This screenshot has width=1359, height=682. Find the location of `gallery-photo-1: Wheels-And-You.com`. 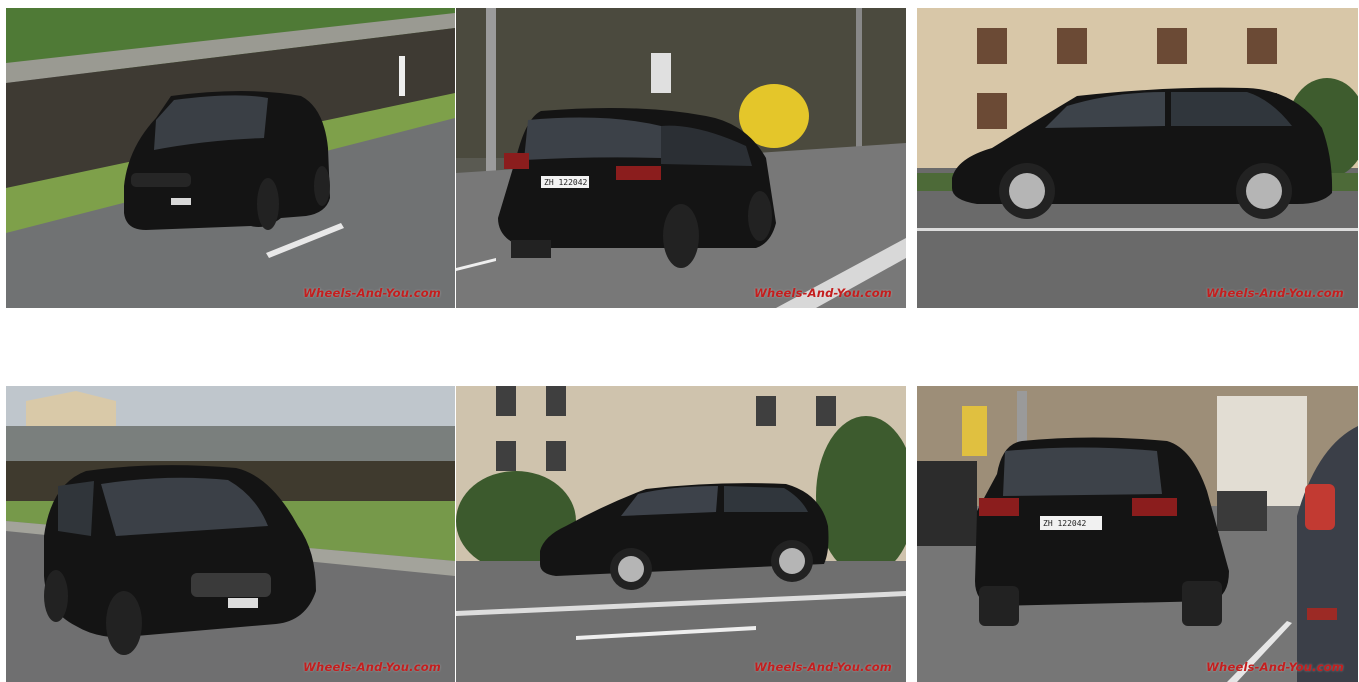

gallery-photo-1: Wheels-And-You.com is located at coordinates (230, 158).